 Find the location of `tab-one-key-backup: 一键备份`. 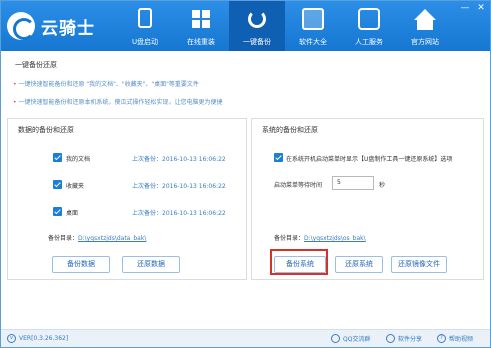

tab-one-key-backup: 一键备份 is located at coordinates (257, 26).